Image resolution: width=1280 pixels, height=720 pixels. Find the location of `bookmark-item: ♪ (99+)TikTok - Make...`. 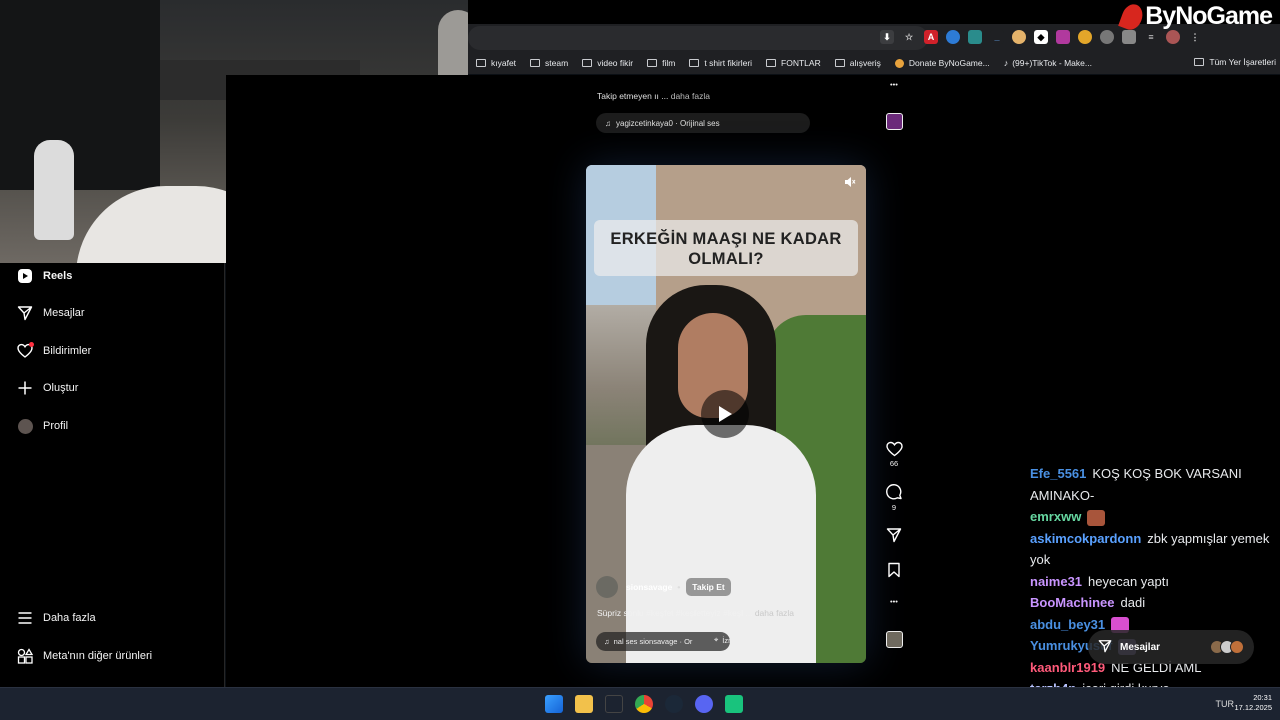

bookmark-item: ♪ (99+)TikTok - Make... is located at coordinates (1048, 63).